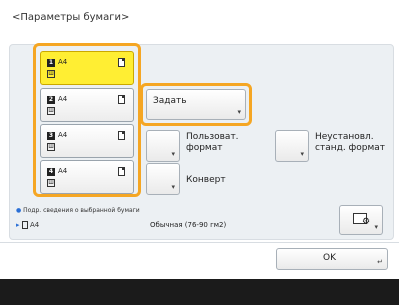 This screenshot has height=305, width=399. What do you see at coordinates (34, 225) in the screenshot?
I see `paper-info-size: A4` at bounding box center [34, 225].